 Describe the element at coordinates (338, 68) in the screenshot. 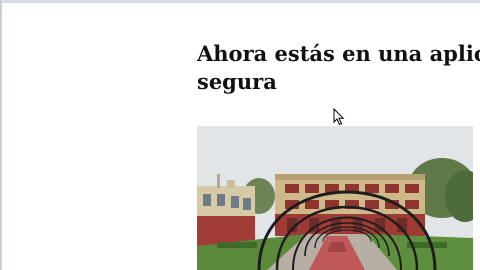

I see `page-heading: Ahora estás en una aplicacio segura` at that location.